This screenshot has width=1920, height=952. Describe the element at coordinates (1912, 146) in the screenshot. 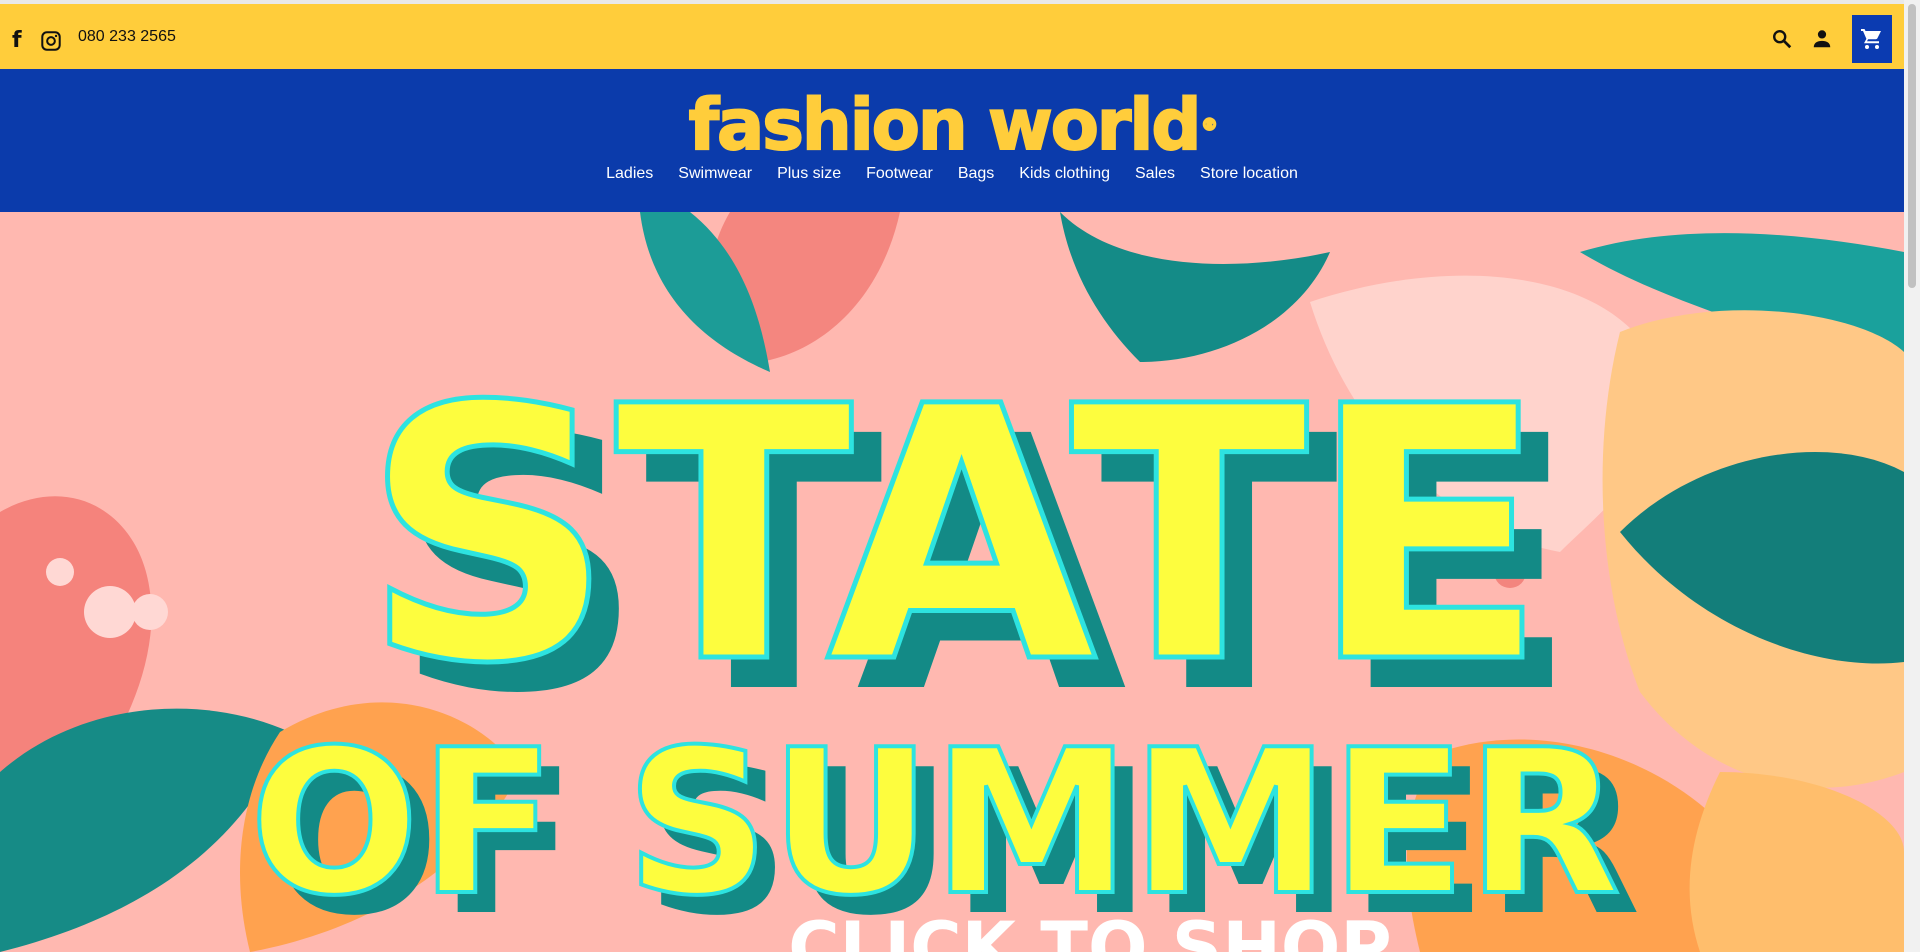

I see `scrollbar-thumb` at that location.